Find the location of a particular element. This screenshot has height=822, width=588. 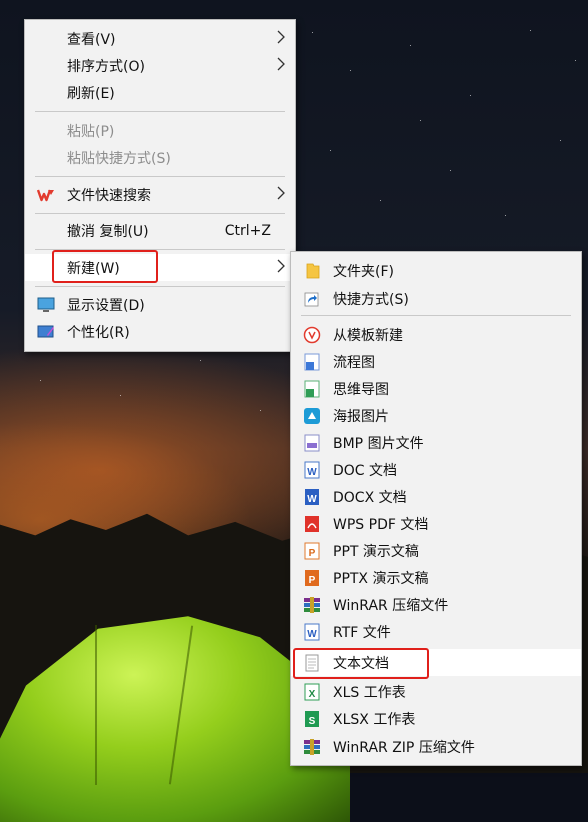

menu-item-label: XLS 工作表 is located at coordinates (369, 692).